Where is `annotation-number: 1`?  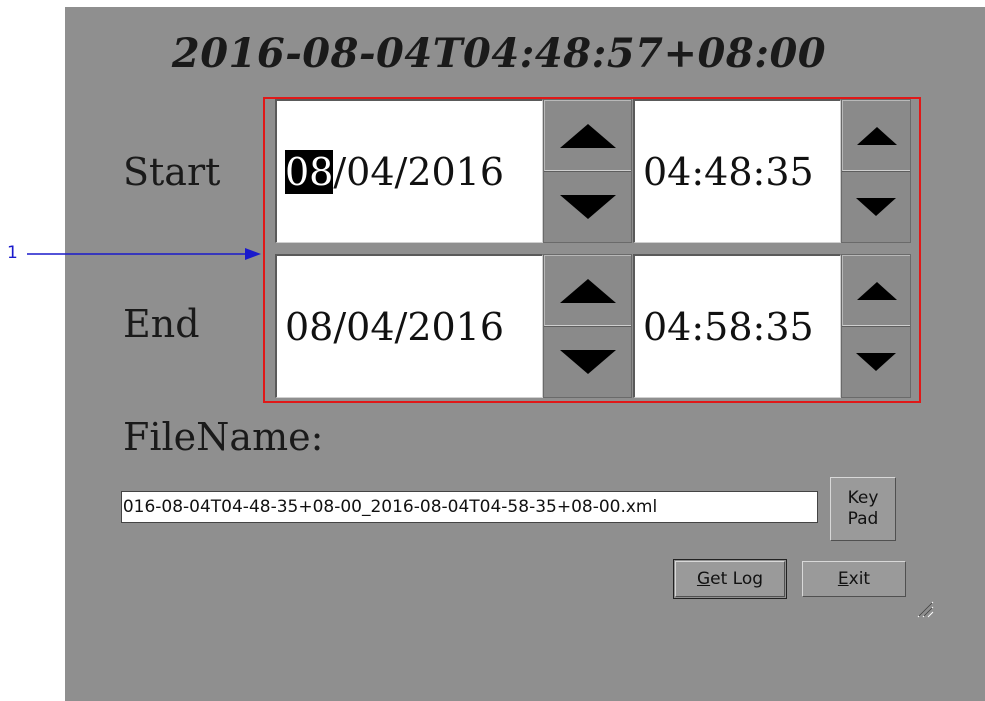
annotation-number: 1 is located at coordinates (12, 253).